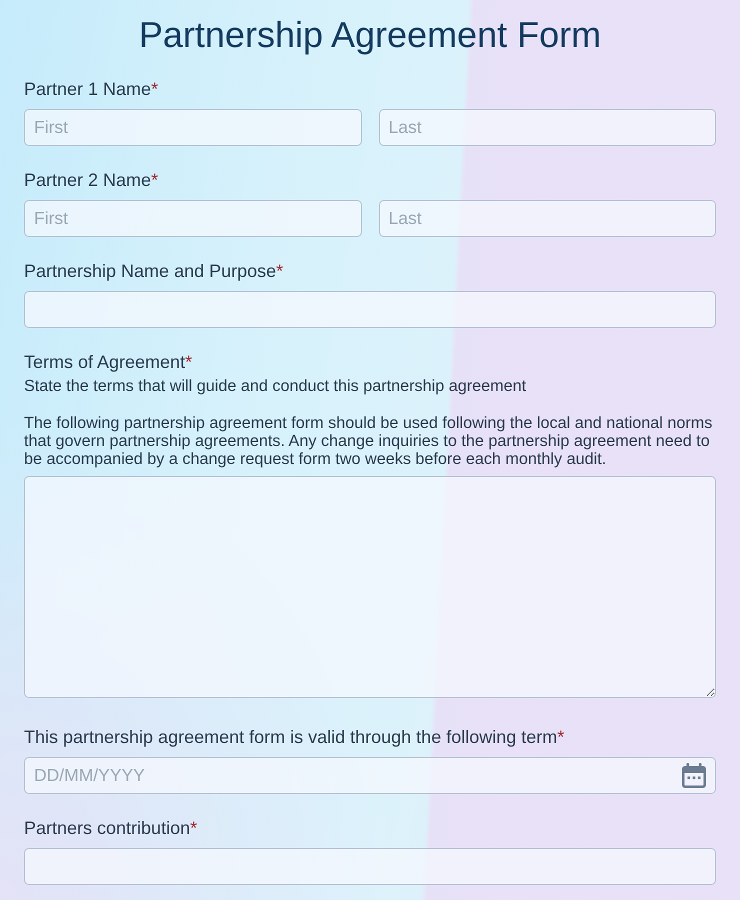 The width and height of the screenshot is (740, 900). I want to click on field-note: The following partnership agreement form should be used following the local and national norms that govern partnership agreements. Any change inquiries to the partnership agreement need to be accompanied by a change request form two weeks before each monthly audit., so click(369, 441).